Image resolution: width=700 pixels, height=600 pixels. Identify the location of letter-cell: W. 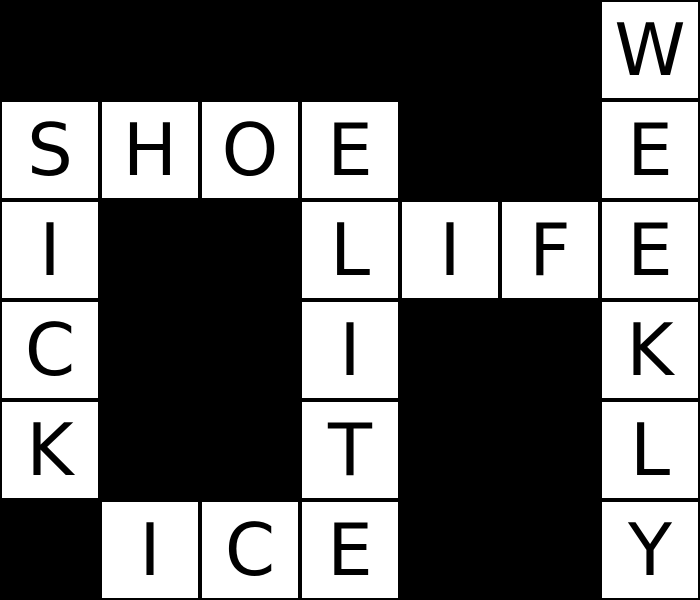
(650, 50).